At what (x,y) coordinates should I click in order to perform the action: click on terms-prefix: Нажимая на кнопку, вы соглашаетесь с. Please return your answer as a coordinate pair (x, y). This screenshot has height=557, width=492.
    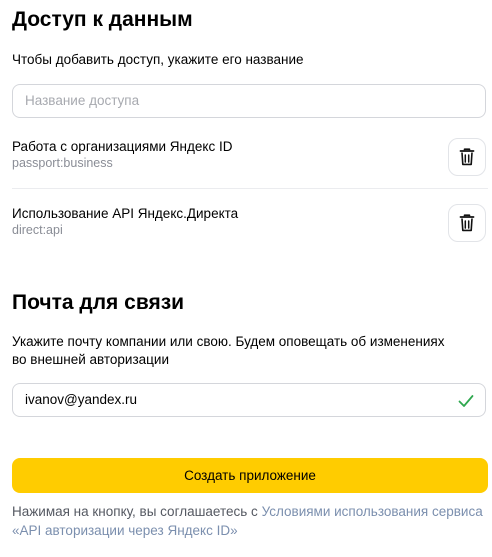
    Looking at the image, I should click on (137, 511).